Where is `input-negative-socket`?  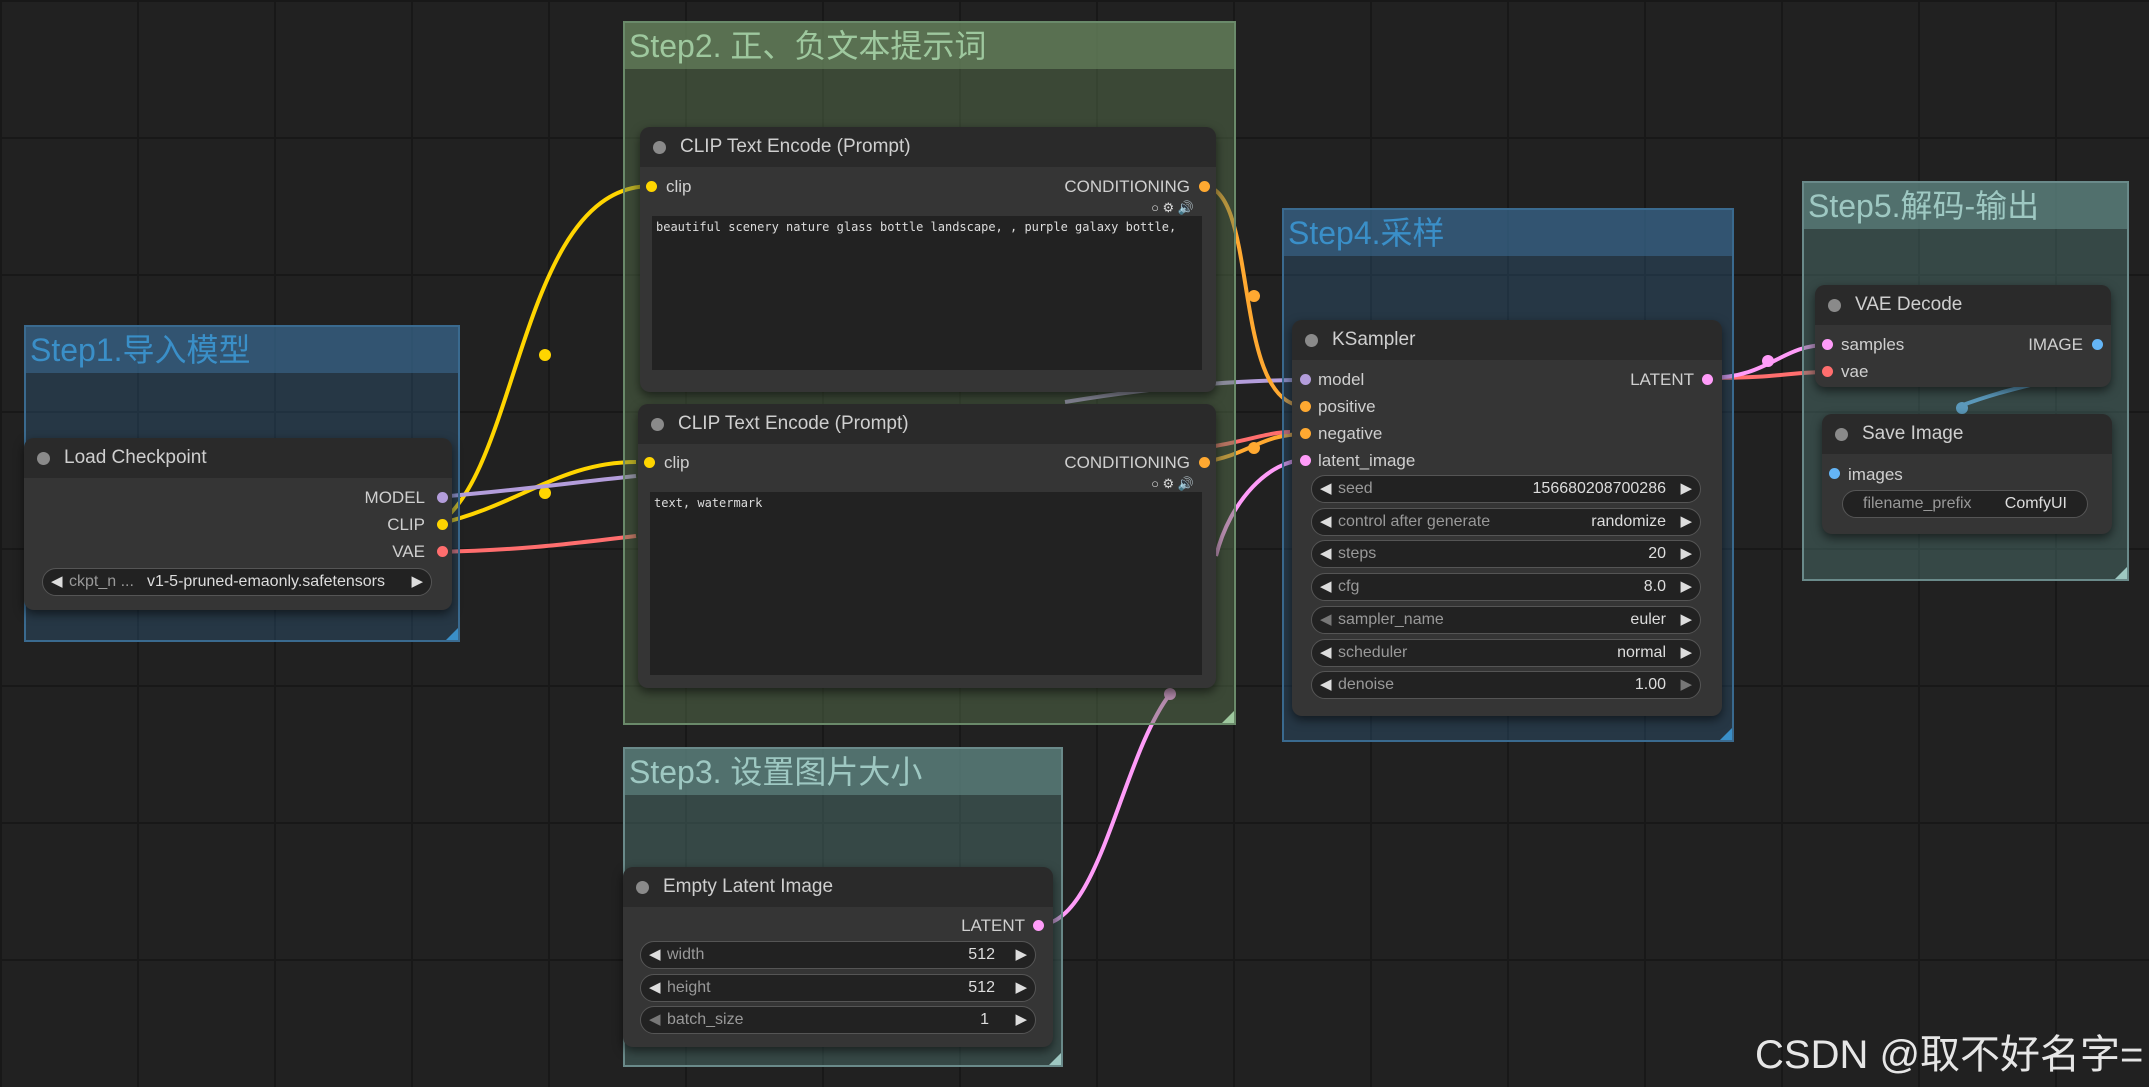
input-negative-socket is located at coordinates (1305, 433).